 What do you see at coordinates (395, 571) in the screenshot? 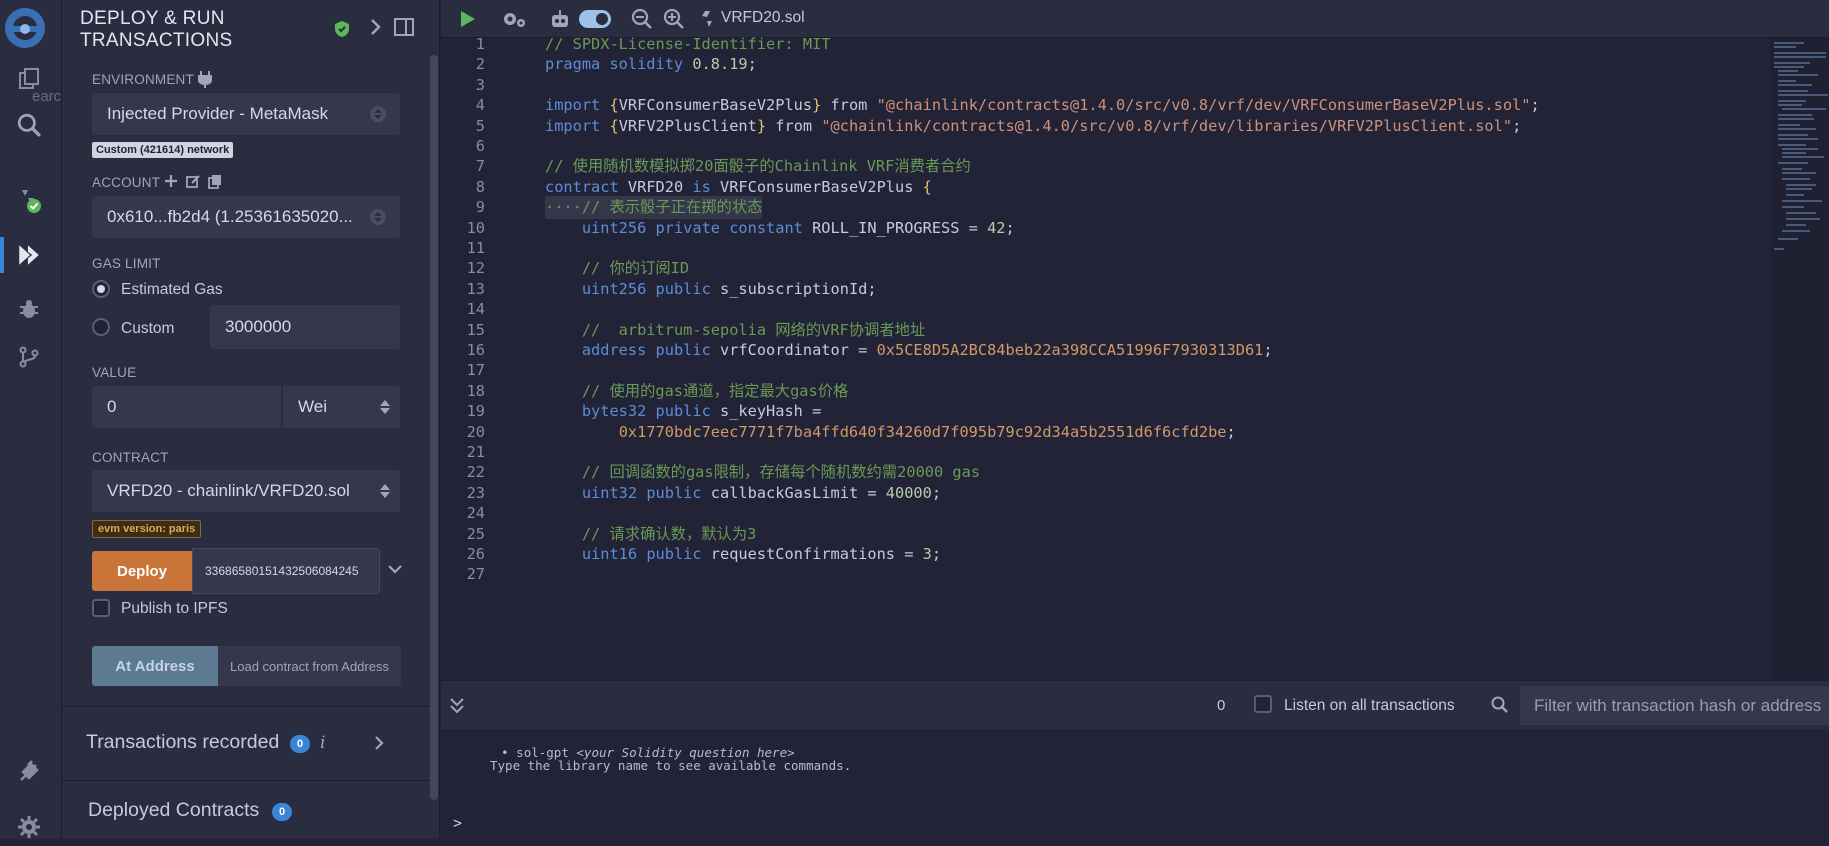
I see `chevron-down-icon` at bounding box center [395, 571].